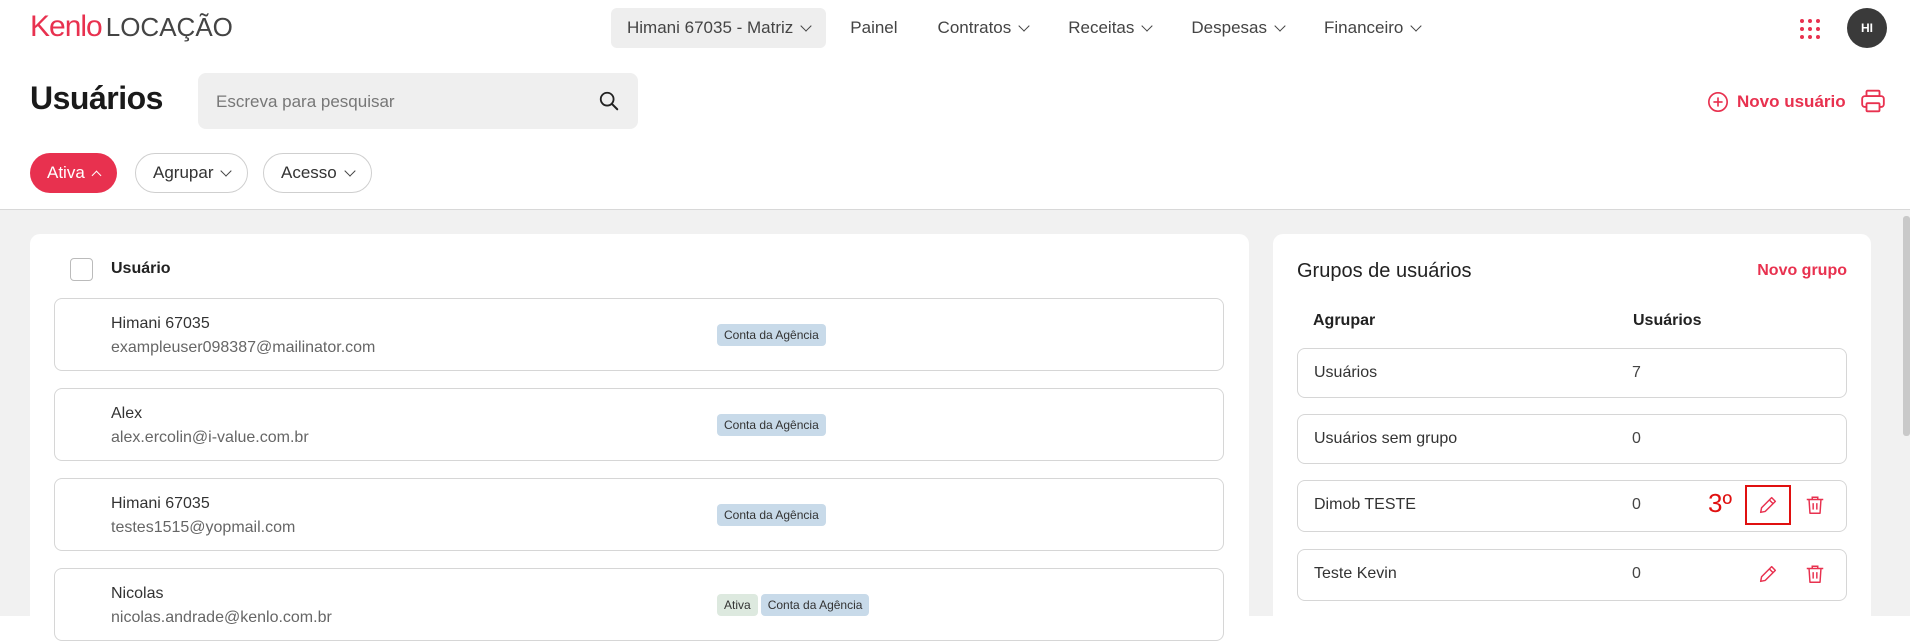 This screenshot has height=641, width=1910. I want to click on nav-item-label: Contratos, so click(974, 27).